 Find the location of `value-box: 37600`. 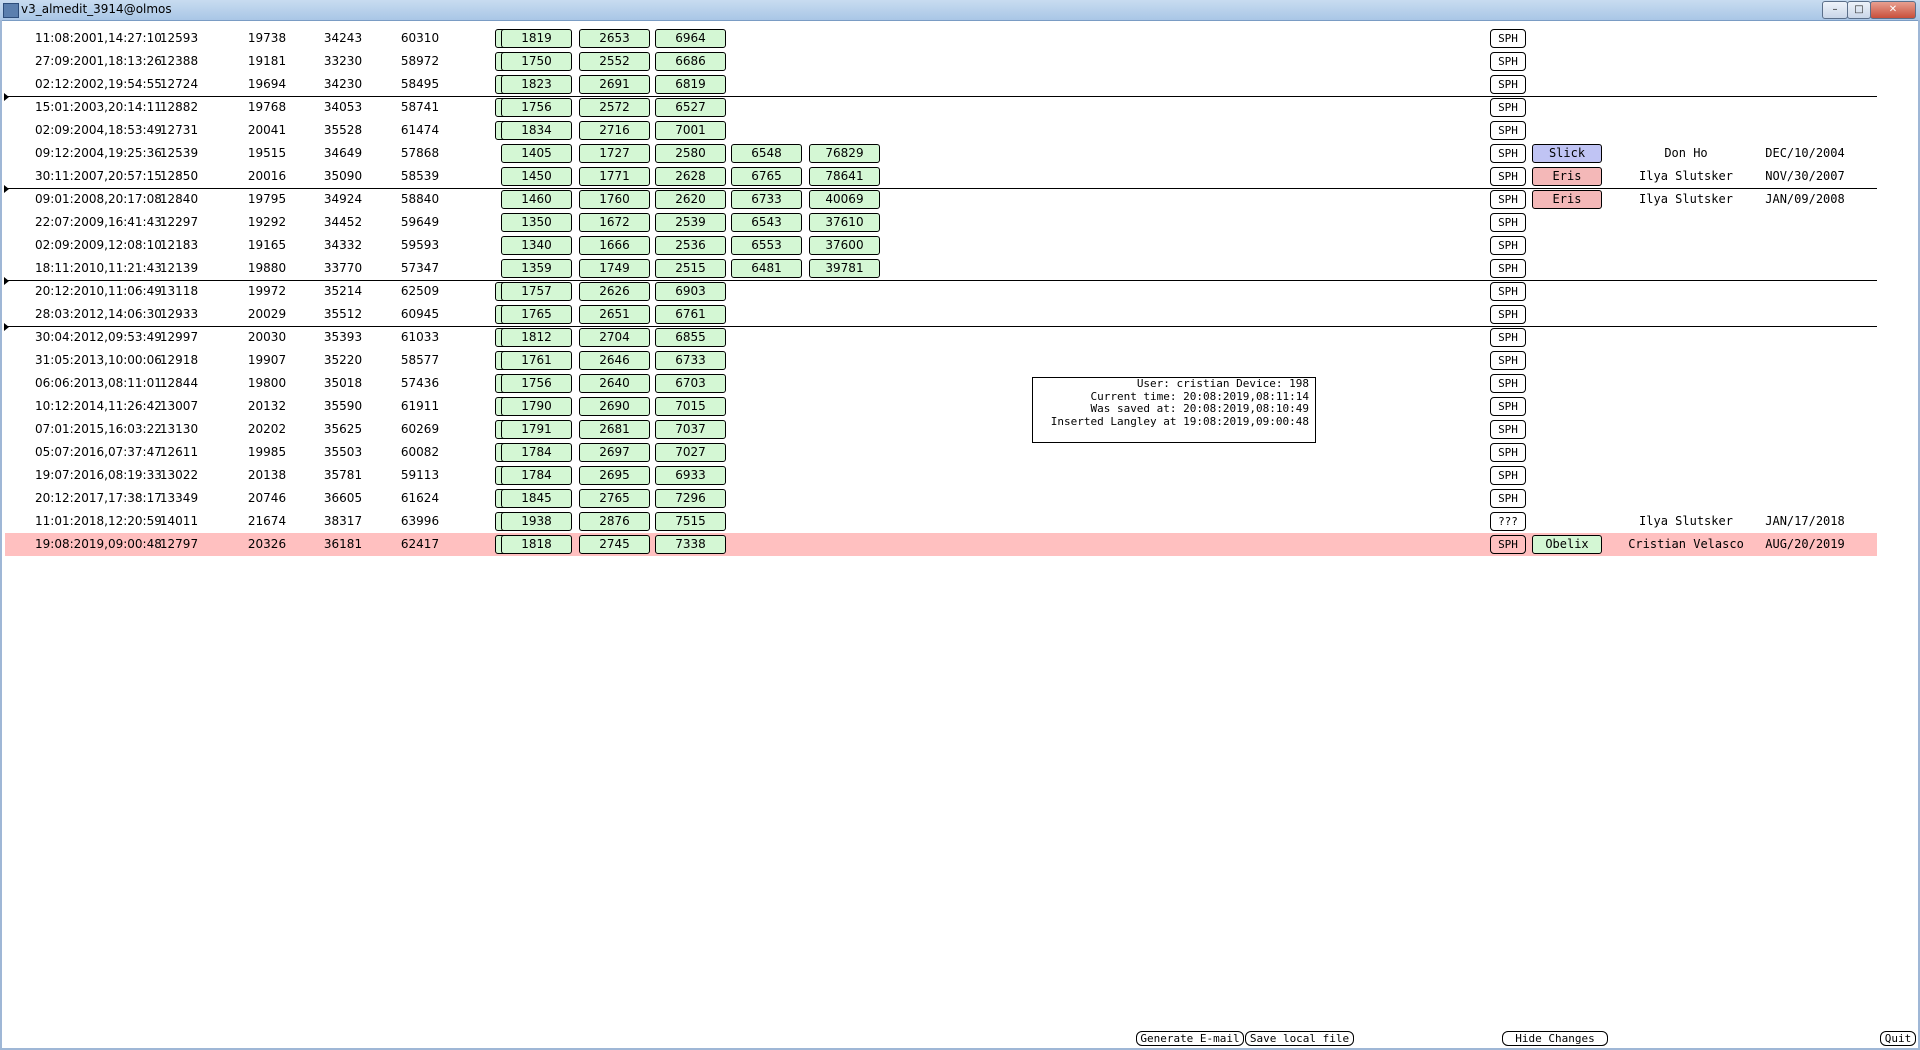

value-box: 37600 is located at coordinates (844, 245).